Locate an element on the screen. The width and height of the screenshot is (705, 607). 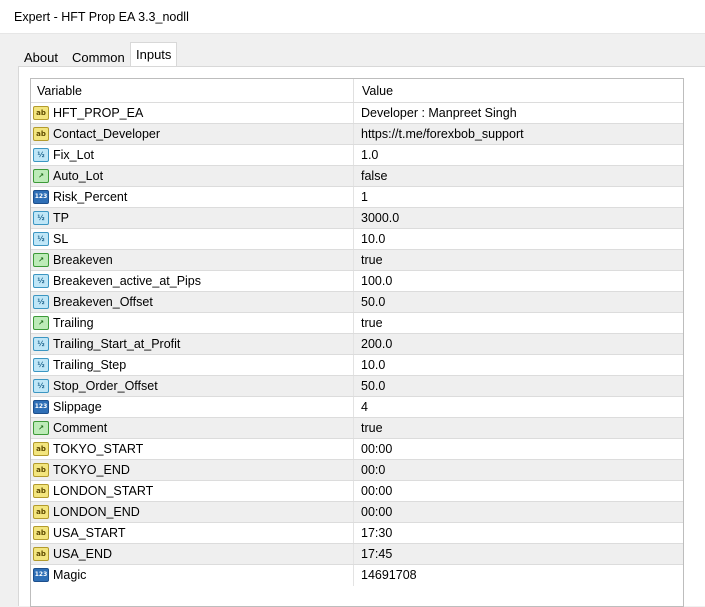
variable-value: 4 is located at coordinates (364, 407).